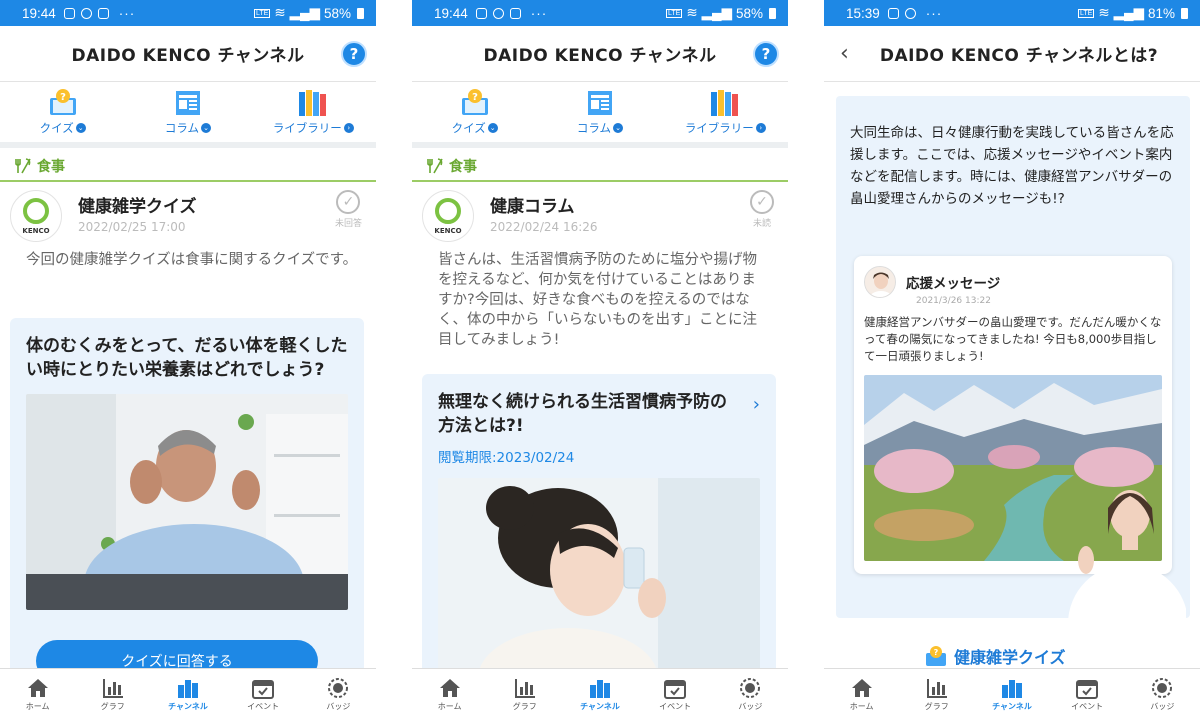 The width and height of the screenshot is (1200, 720). I want to click on post-title: 健康雑学クイズ, so click(137, 207).